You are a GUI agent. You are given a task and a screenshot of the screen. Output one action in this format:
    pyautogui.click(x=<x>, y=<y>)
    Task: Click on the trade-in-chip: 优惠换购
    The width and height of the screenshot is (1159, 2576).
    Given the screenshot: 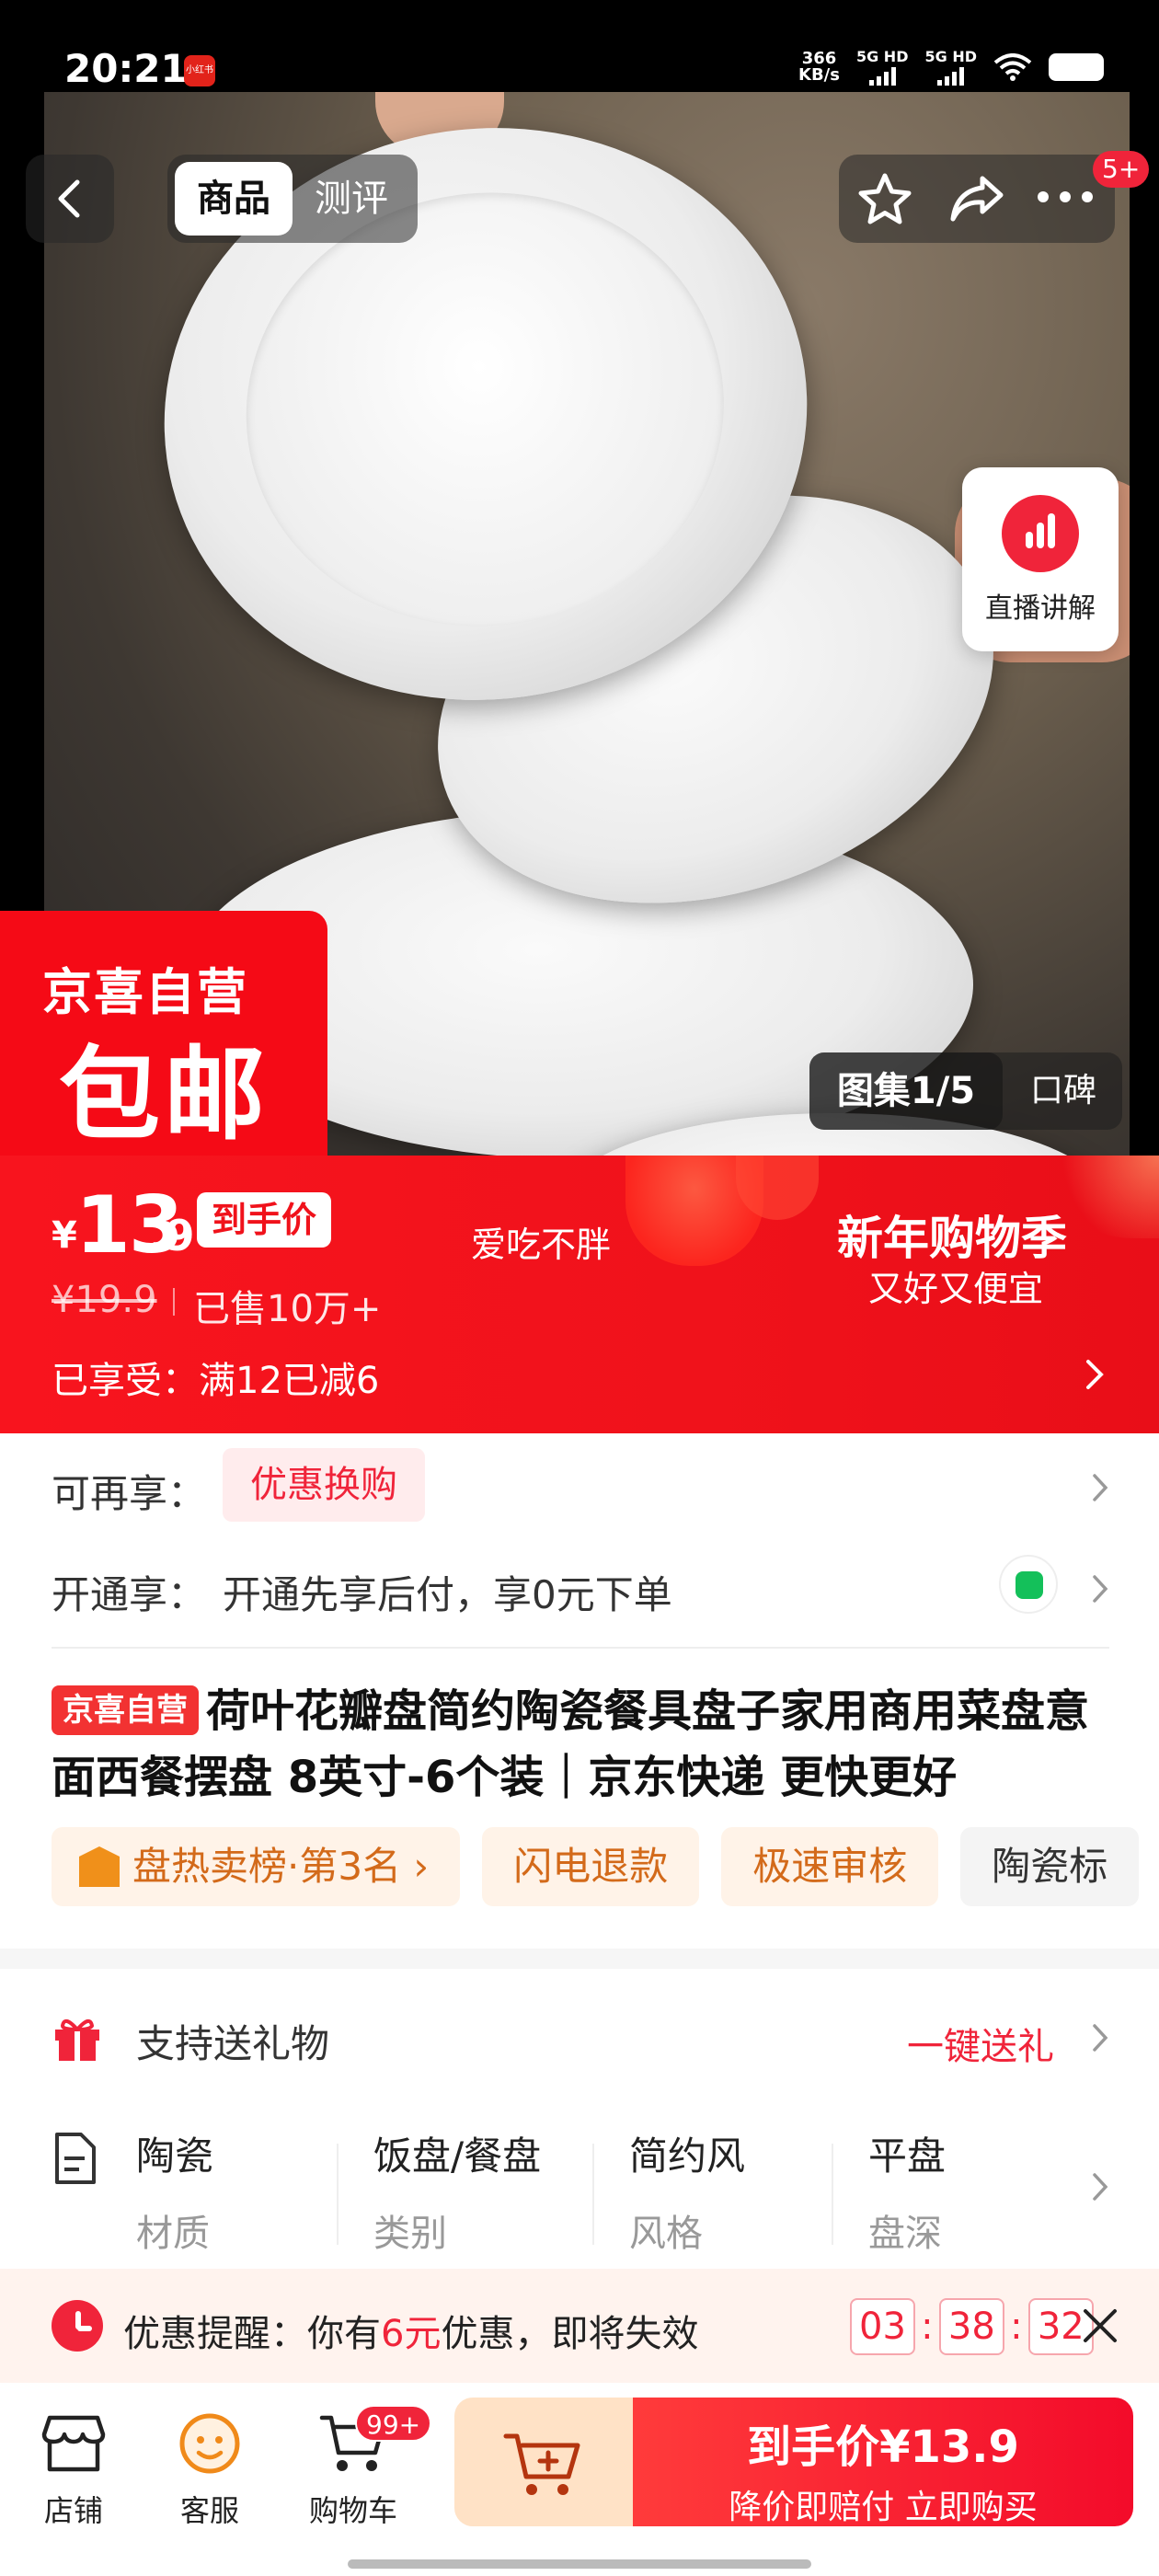 What is the action you would take?
    pyautogui.click(x=324, y=1485)
    